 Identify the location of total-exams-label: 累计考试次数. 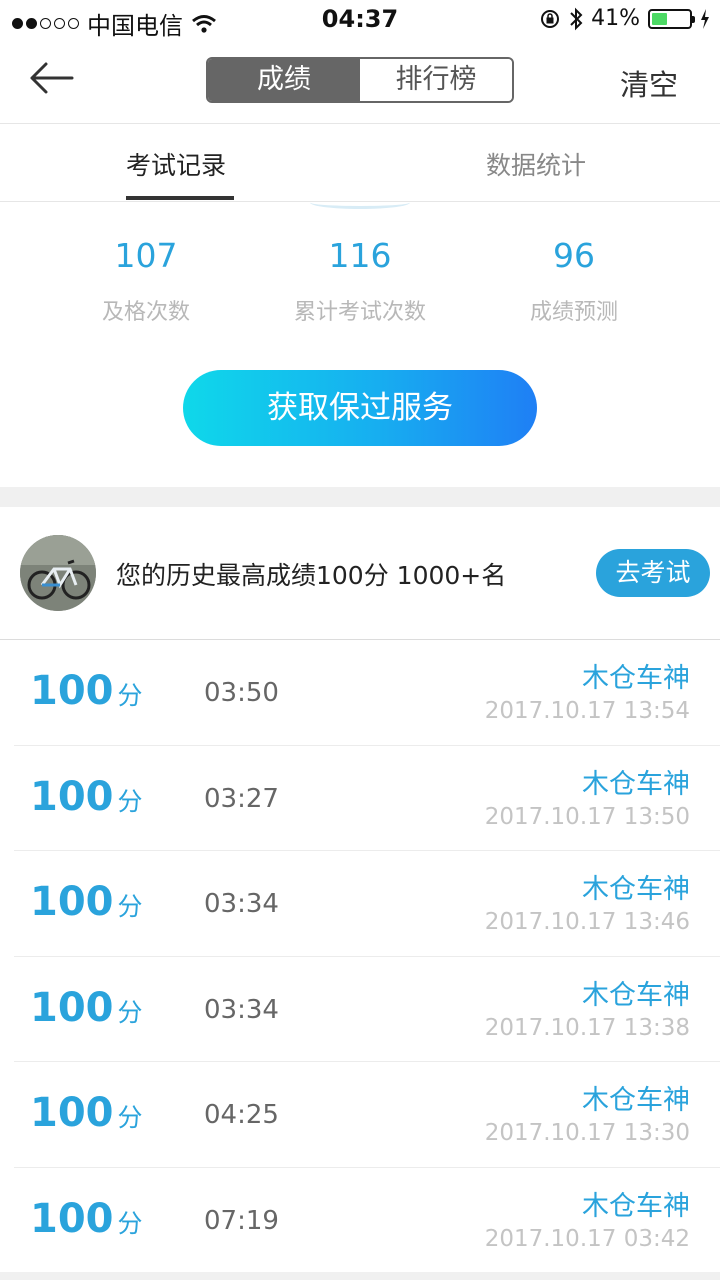
(359, 312).